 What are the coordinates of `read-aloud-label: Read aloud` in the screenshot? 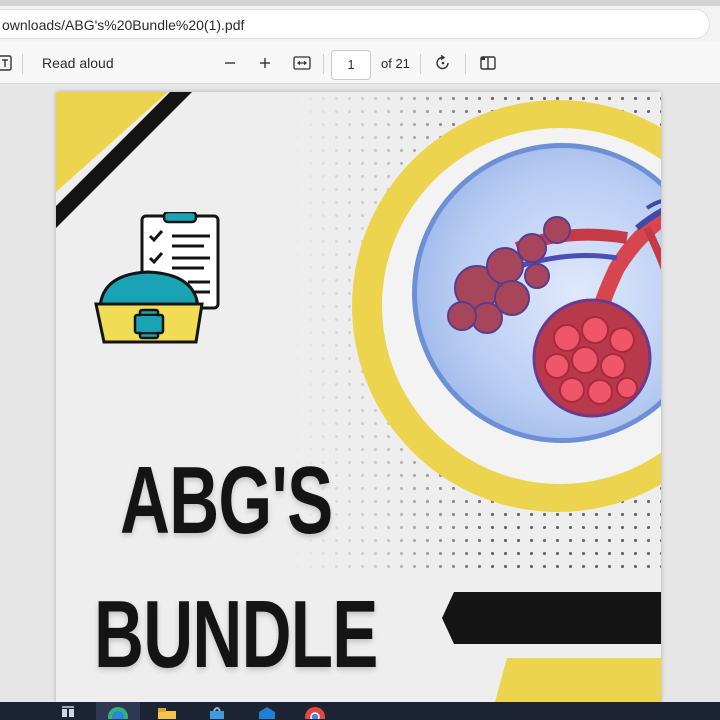 It's located at (78, 63).